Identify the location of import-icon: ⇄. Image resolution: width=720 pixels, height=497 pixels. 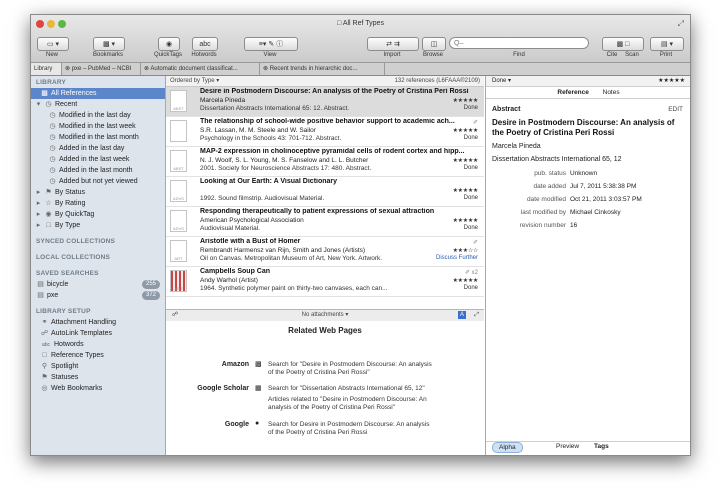
(389, 44).